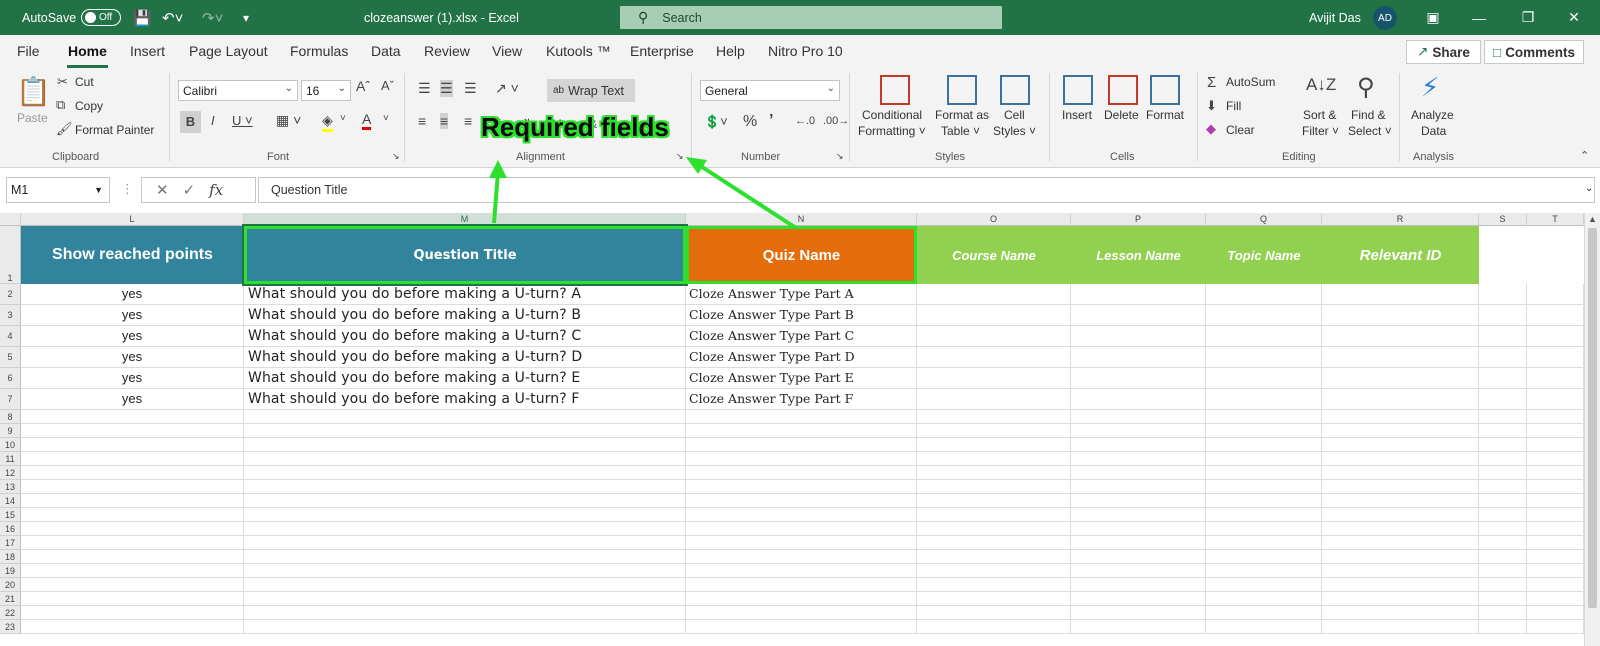 The height and width of the screenshot is (646, 1600). Describe the element at coordinates (1592, 429) in the screenshot. I see `vertical-scrollbar: ▲` at that location.